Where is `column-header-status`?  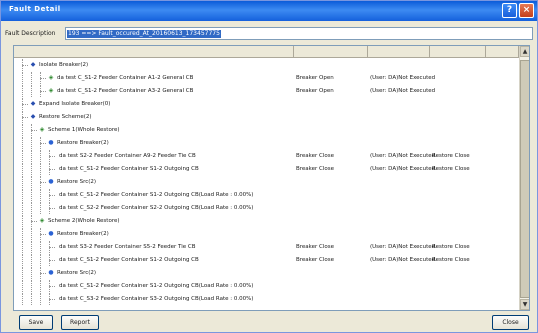 column-header-status is located at coordinates (399, 52).